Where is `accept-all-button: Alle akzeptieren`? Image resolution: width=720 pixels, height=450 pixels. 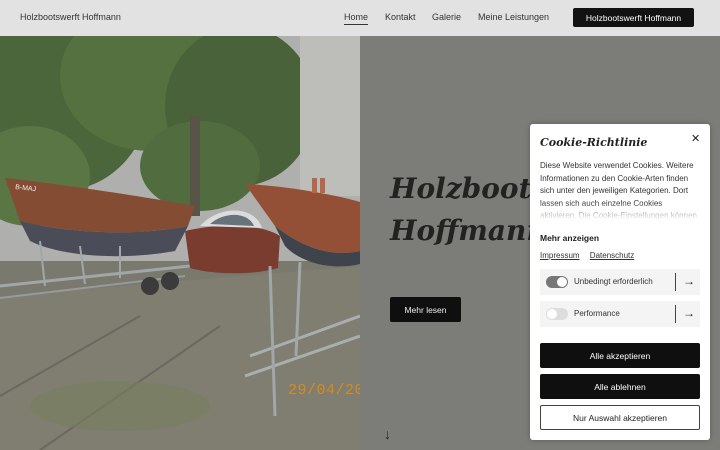 accept-all-button: Alle akzeptieren is located at coordinates (620, 355).